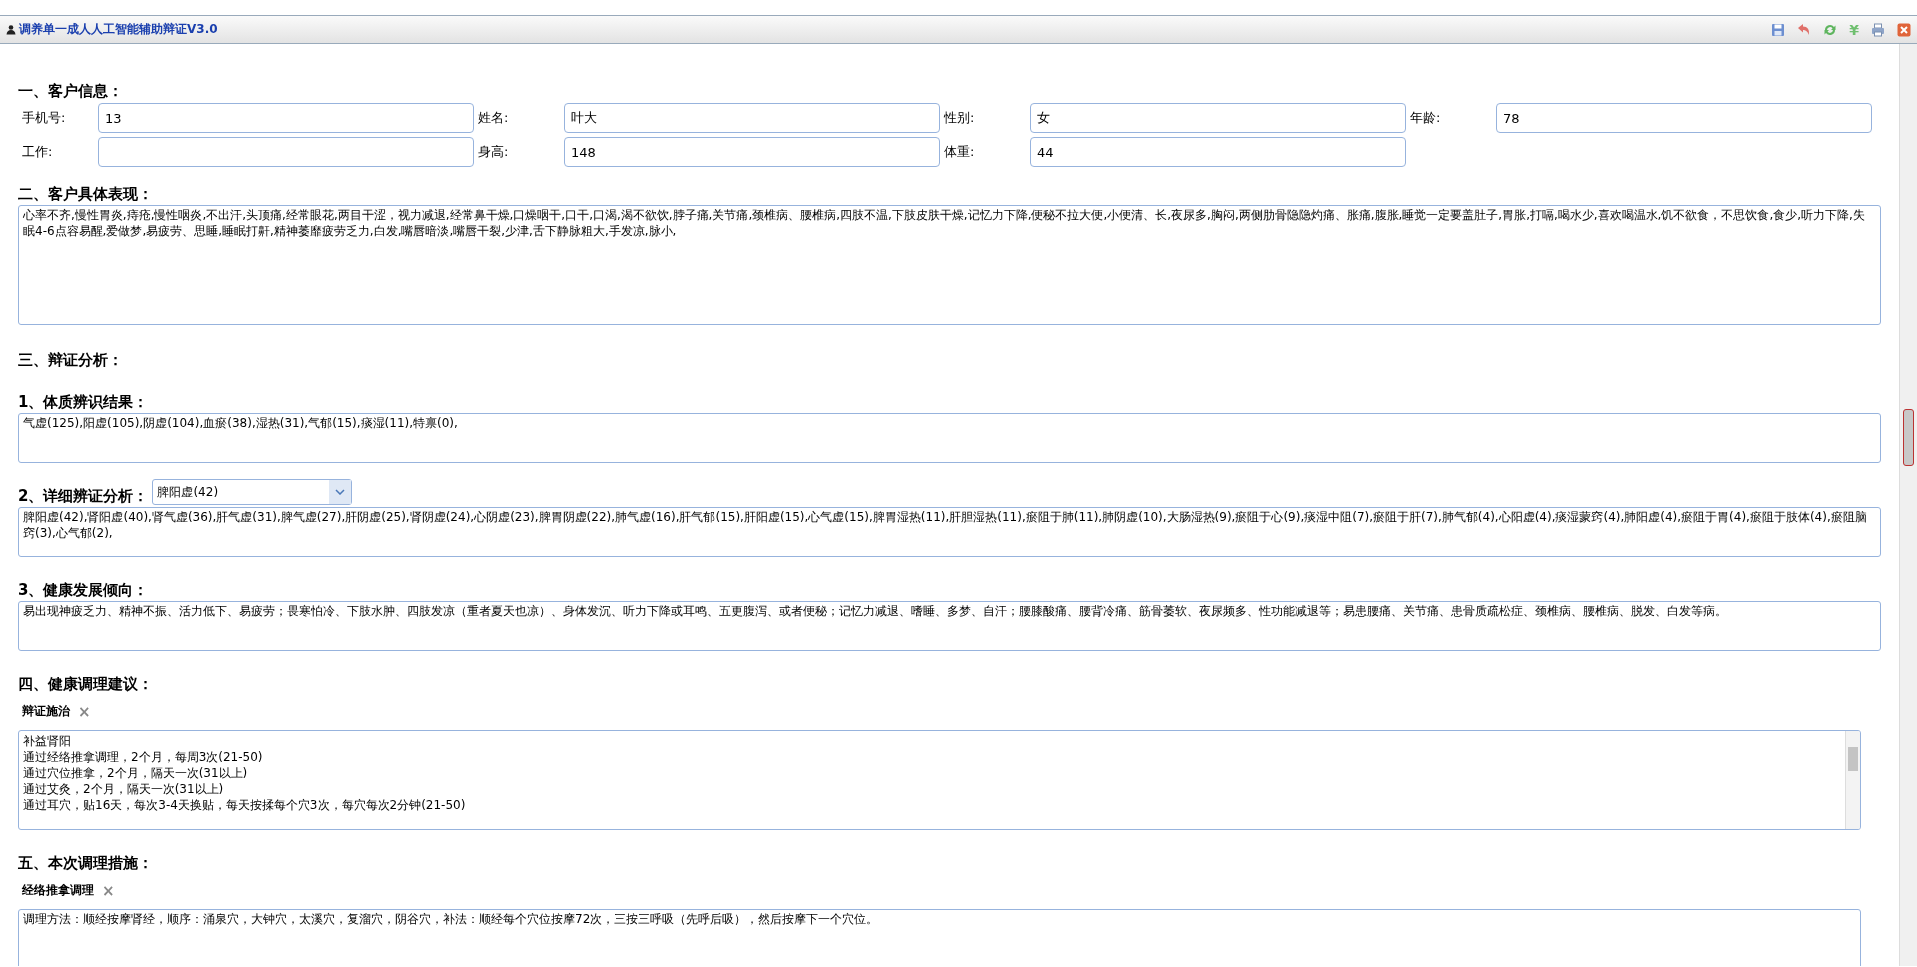  Describe the element at coordinates (949, 626) in the screenshot. I see `text-area: 易出现神疲乏力、精神不振、活力低下、易疲劳；畏寒怕冷、下肢水肿、四肢发凉（重者夏天也凉）、身体发沉、听力下降或耳鸣、五更腹泻、或者便秘；记忆力减退、嗜睡、多梦、自汗；腰膝酸痛、腰背冷痛、筋骨萎软、夜尿频多、性功能减退等；易患腰痛、关节痛、患骨质疏松症、颈椎病、腰椎病、脱发、白发等病。` at that location.